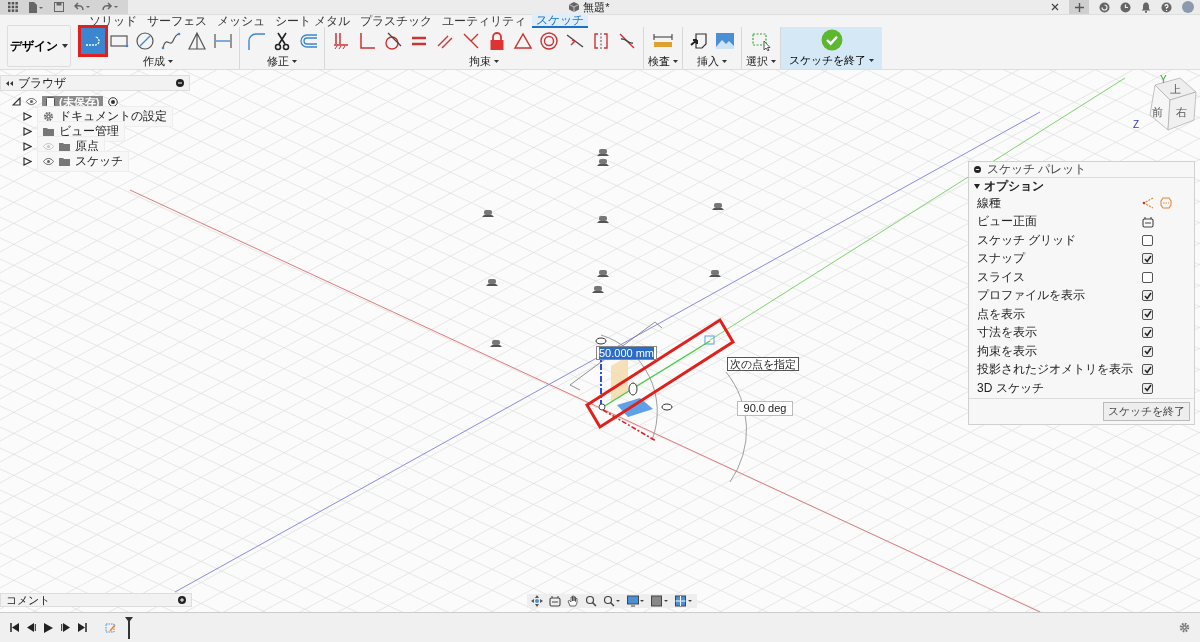 The width and height of the screenshot is (1200, 642). What do you see at coordinates (989, 203) in the screenshot?
I see `option-label: 線種` at bounding box center [989, 203].